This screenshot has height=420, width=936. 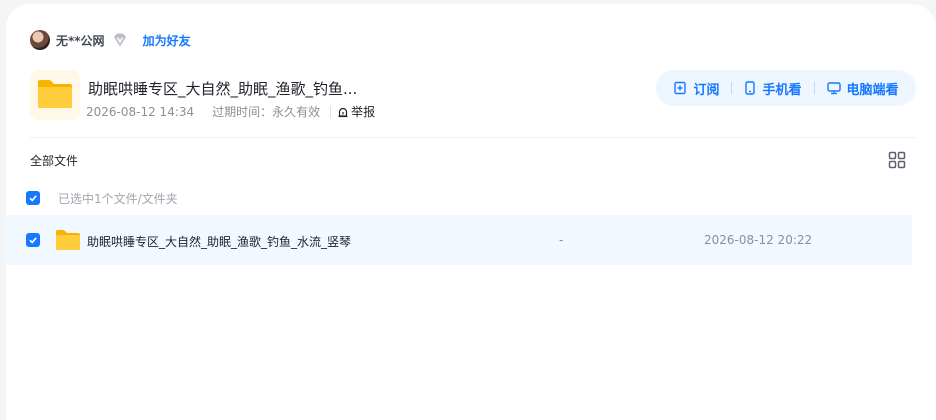 I want to click on share-folder-icon, so click(x=55, y=95).